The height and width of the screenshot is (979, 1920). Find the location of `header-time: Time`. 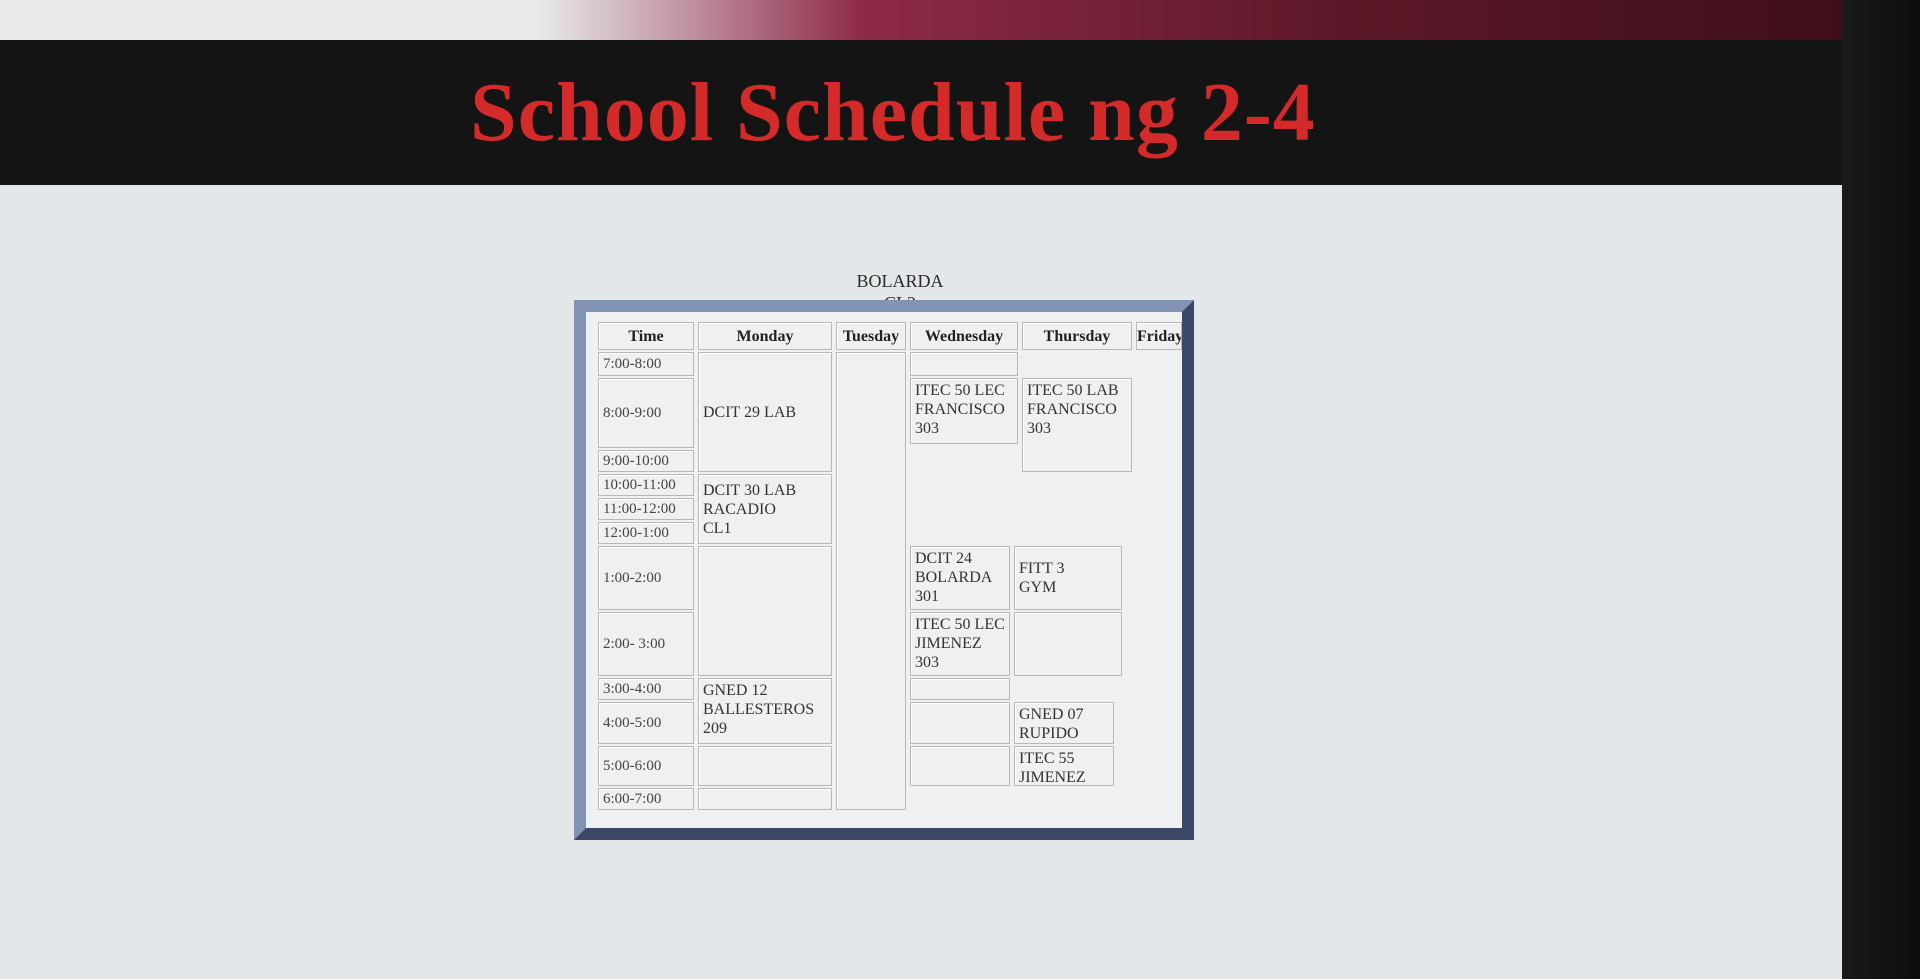

header-time: Time is located at coordinates (646, 336).